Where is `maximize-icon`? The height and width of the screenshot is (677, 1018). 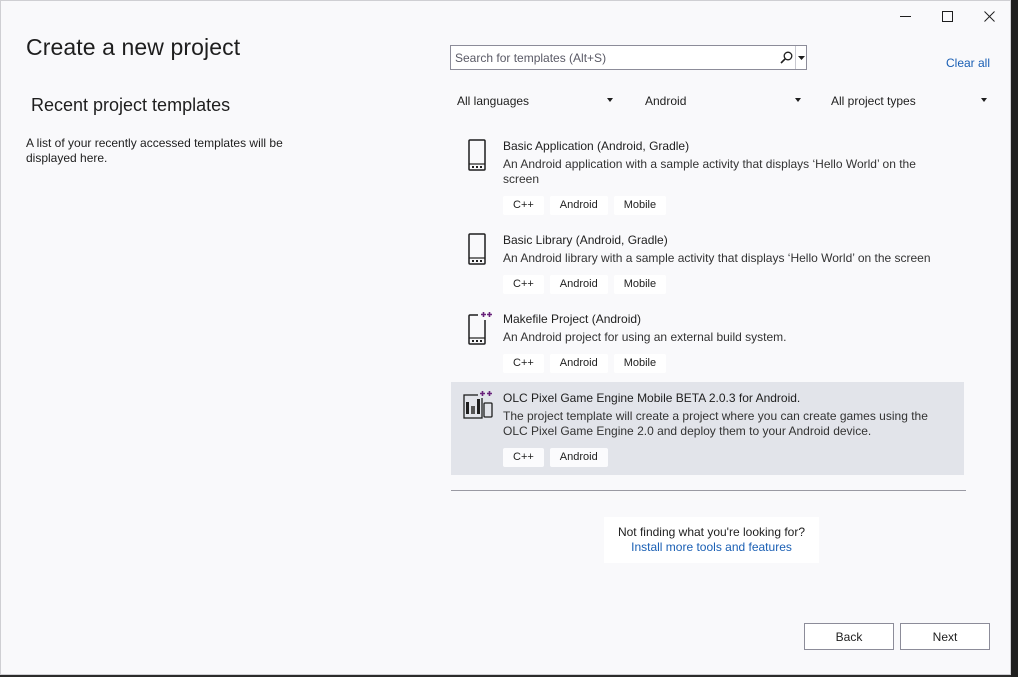
maximize-icon is located at coordinates (947, 16).